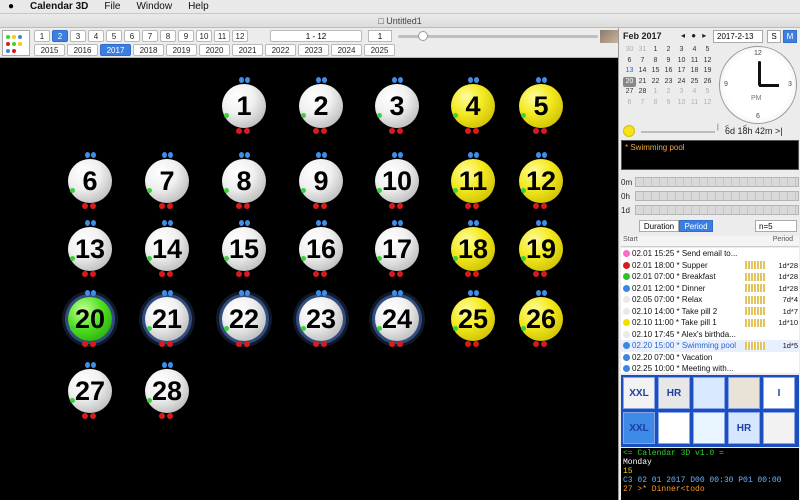 The image size is (800, 500). I want to click on cal-day: 12, so click(707, 103).